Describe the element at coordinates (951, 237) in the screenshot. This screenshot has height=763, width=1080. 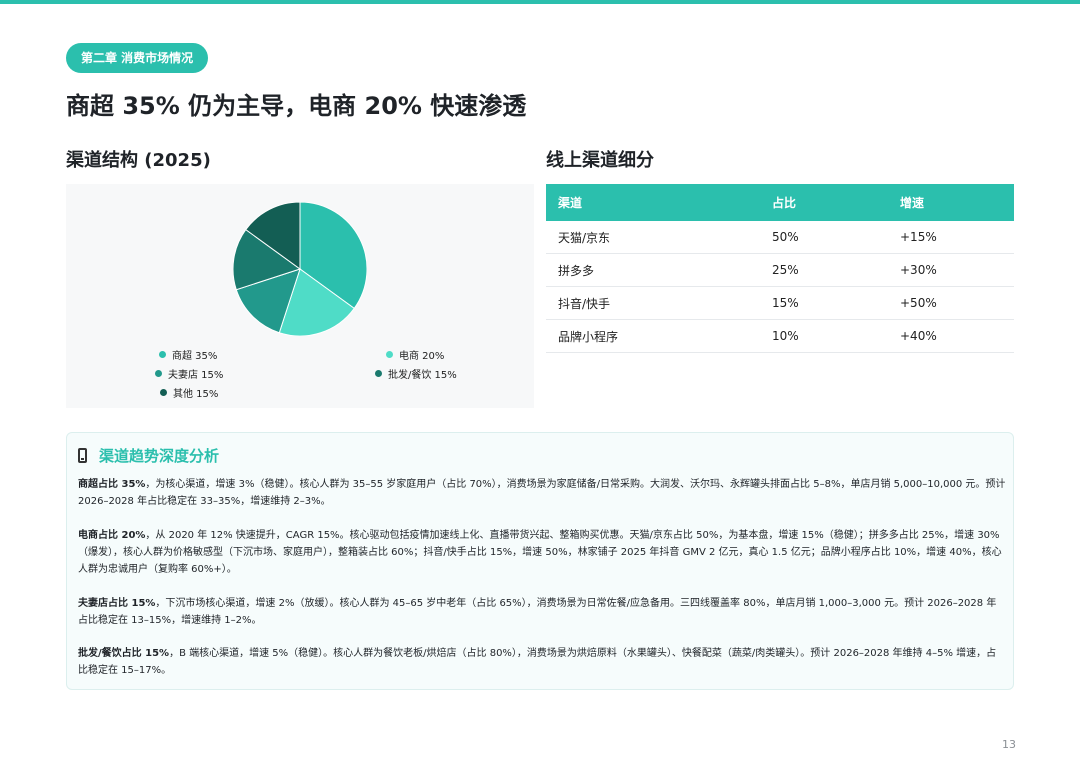
I see `table-cell: +15%` at that location.